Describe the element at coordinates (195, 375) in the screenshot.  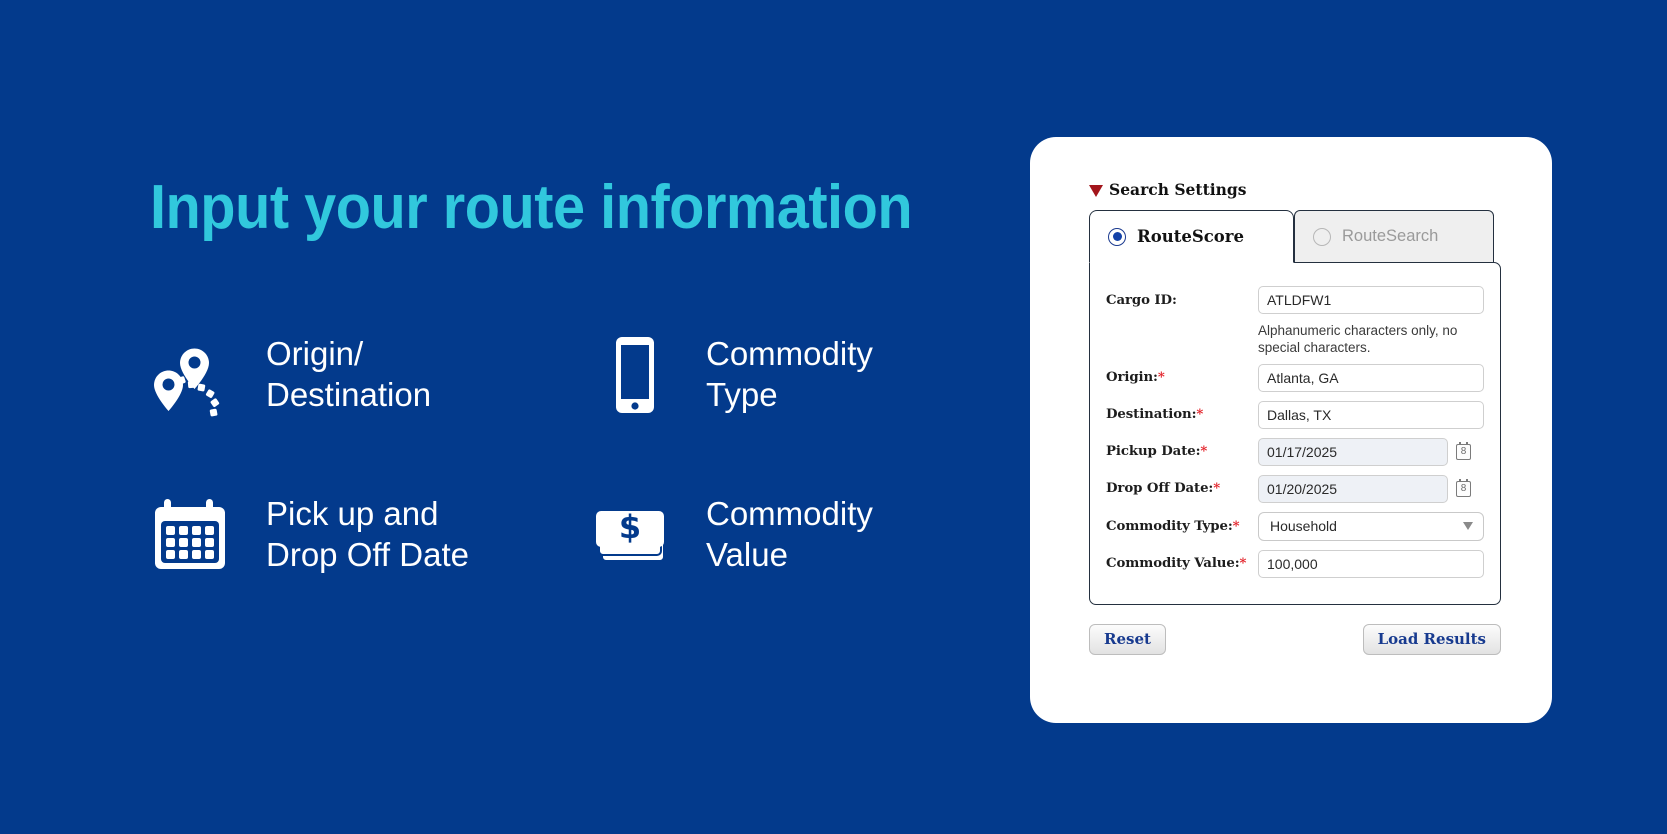
I see `route-pins-icon` at that location.